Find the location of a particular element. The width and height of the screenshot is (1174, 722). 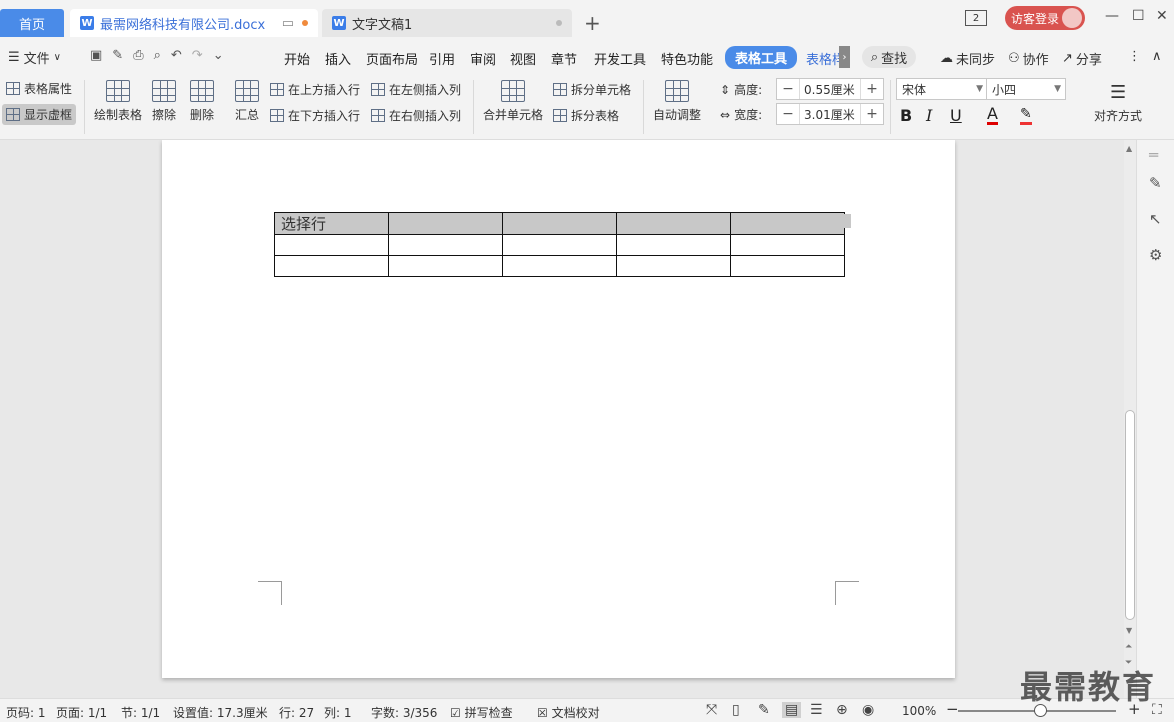

save-icon: ▣ is located at coordinates (96, 55).